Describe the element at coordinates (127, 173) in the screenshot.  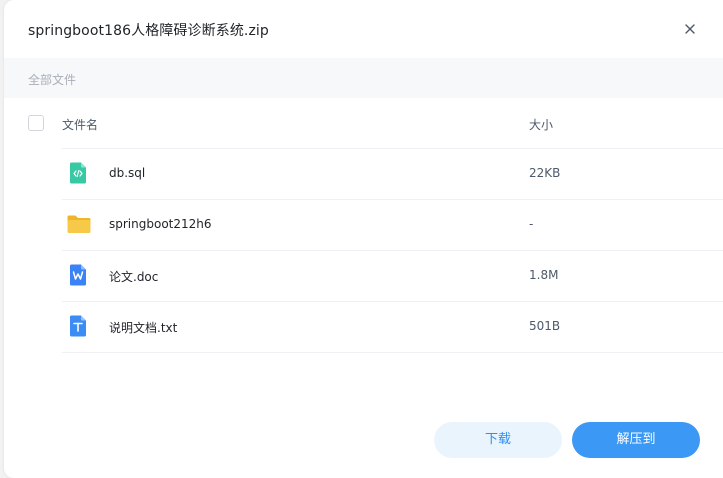
I see `file-name: db.sql` at that location.